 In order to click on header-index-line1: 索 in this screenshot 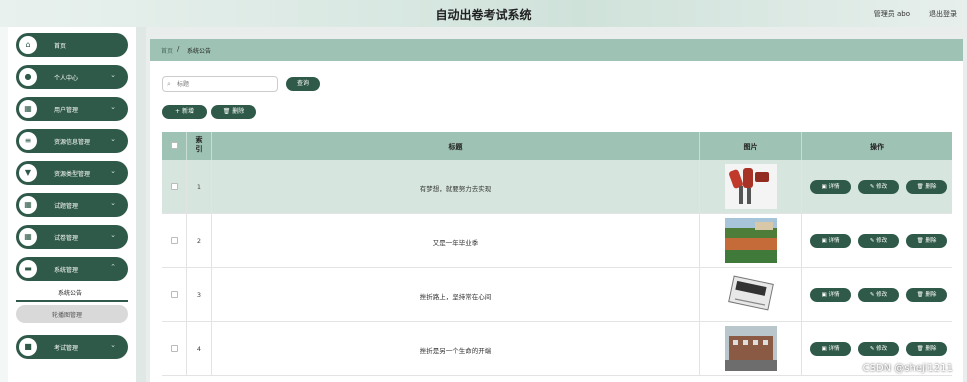, I will do `click(199, 140)`.